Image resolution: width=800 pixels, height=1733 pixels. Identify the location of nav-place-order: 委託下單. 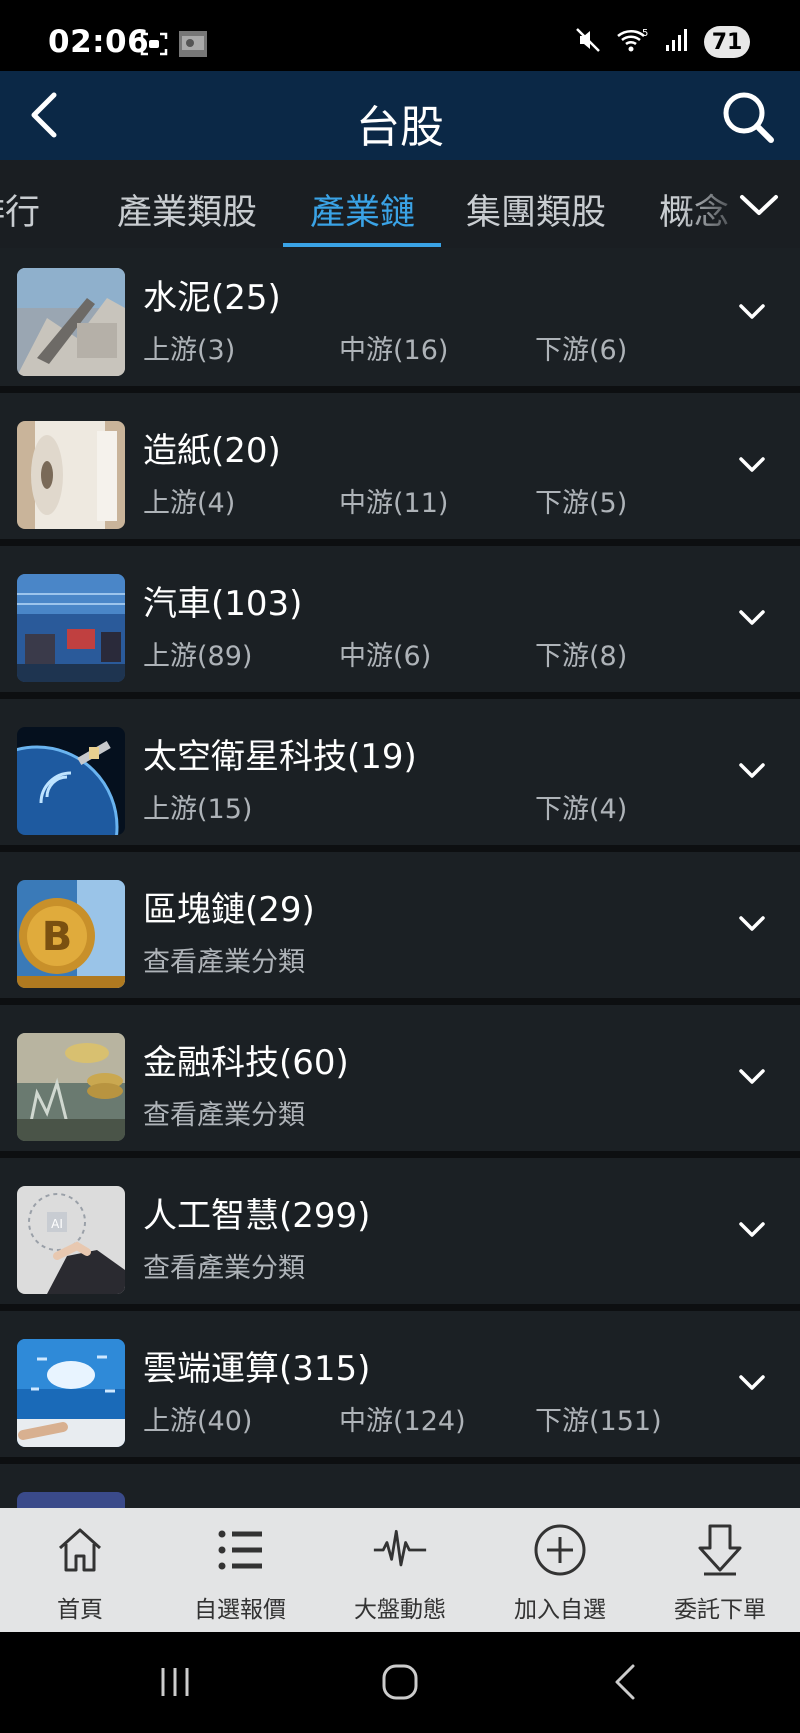
(720, 1570).